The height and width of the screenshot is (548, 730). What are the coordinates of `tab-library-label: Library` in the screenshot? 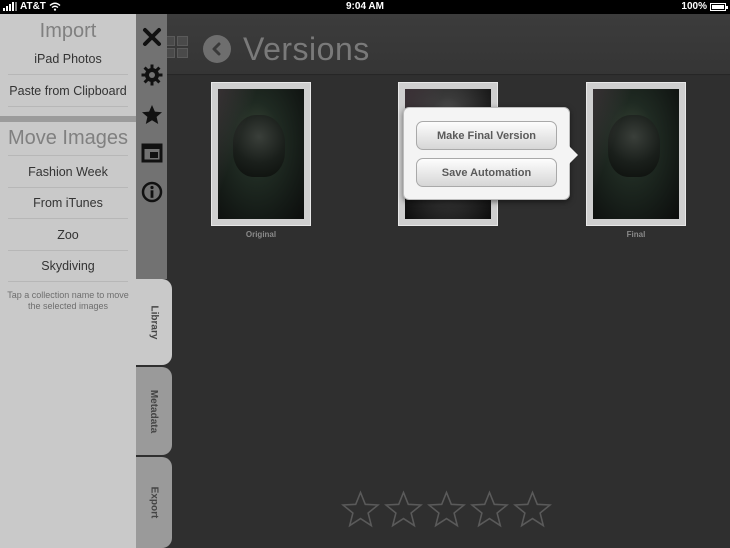 It's located at (154, 322).